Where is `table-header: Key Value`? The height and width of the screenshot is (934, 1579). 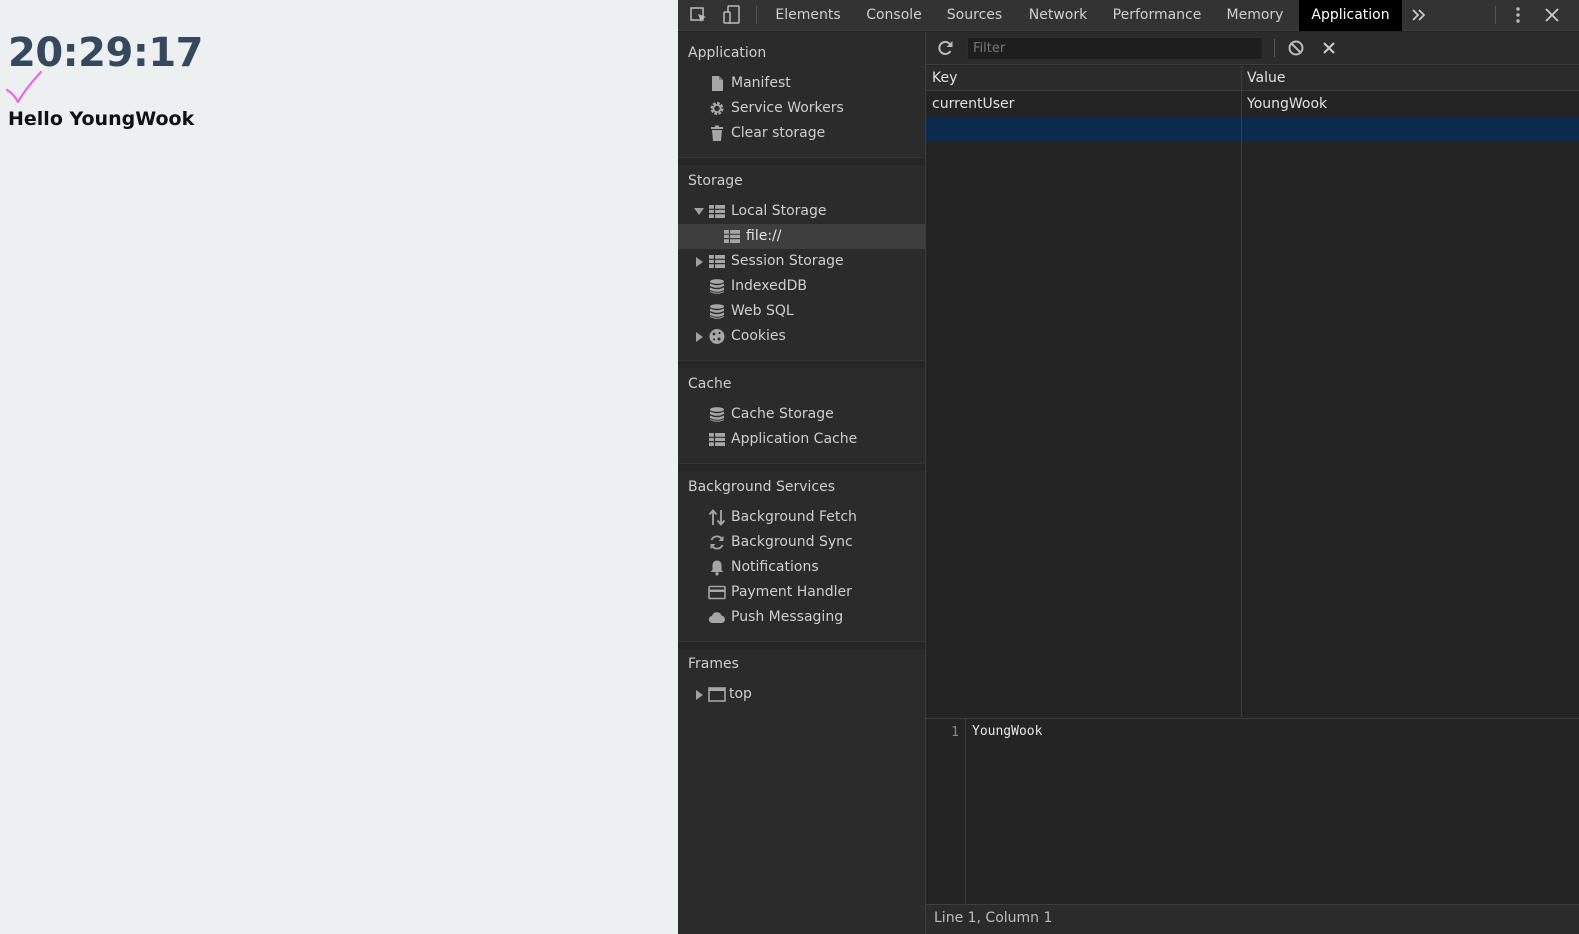 table-header: Key Value is located at coordinates (1252, 78).